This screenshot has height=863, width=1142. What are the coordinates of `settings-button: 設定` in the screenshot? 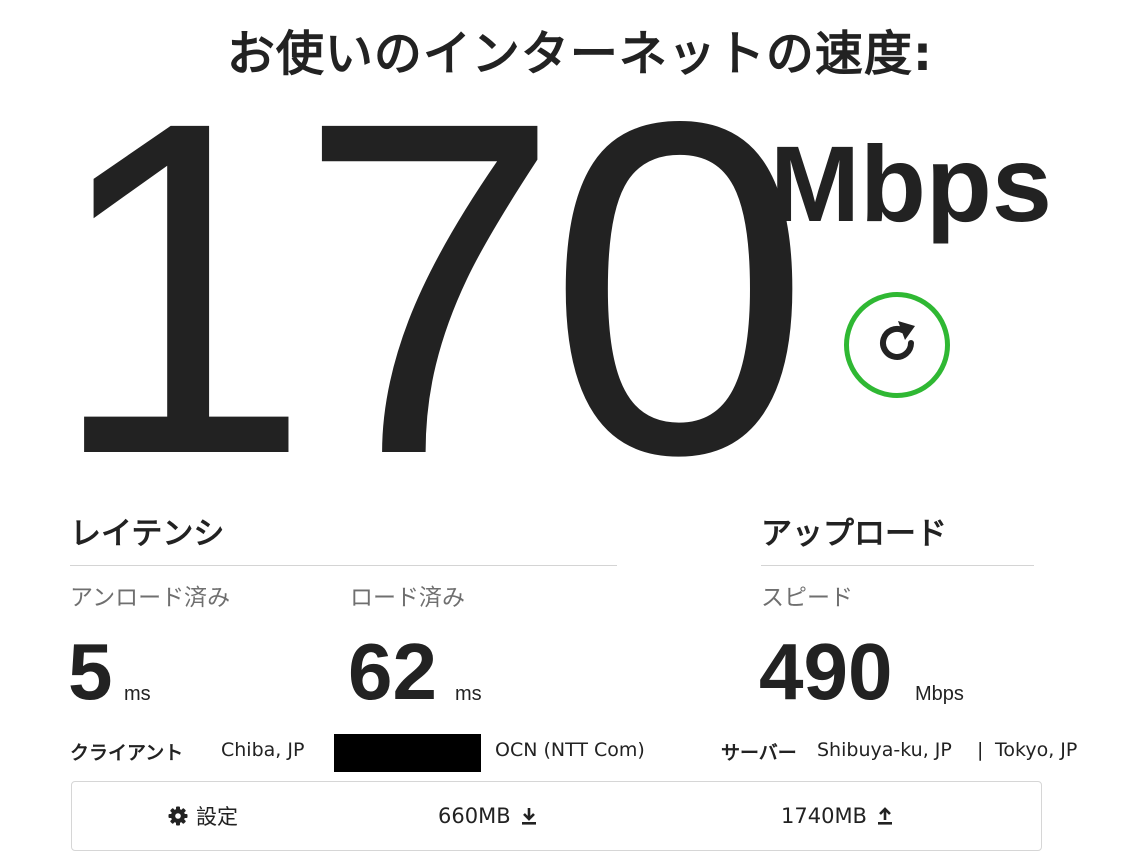 It's located at (203, 816).